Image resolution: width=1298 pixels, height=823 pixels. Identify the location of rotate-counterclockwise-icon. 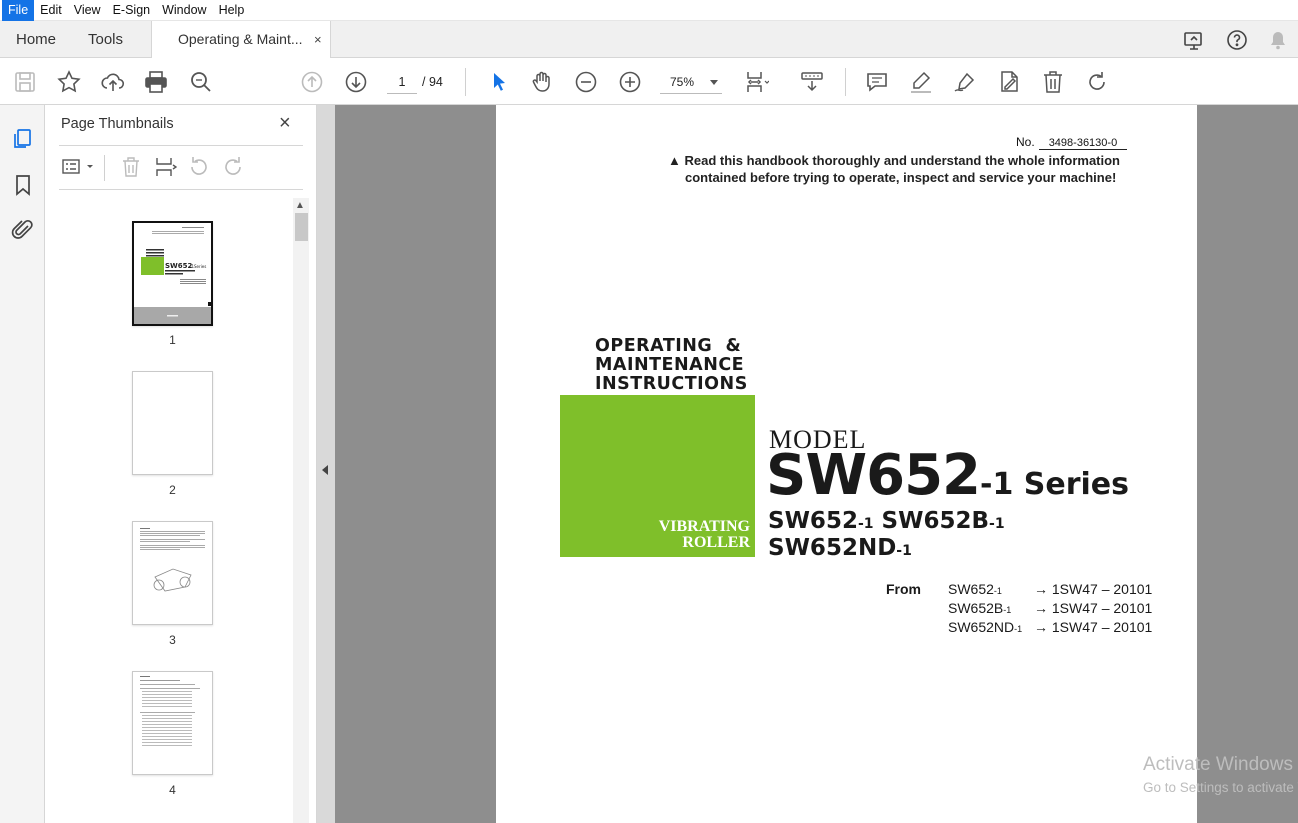
(199, 167).